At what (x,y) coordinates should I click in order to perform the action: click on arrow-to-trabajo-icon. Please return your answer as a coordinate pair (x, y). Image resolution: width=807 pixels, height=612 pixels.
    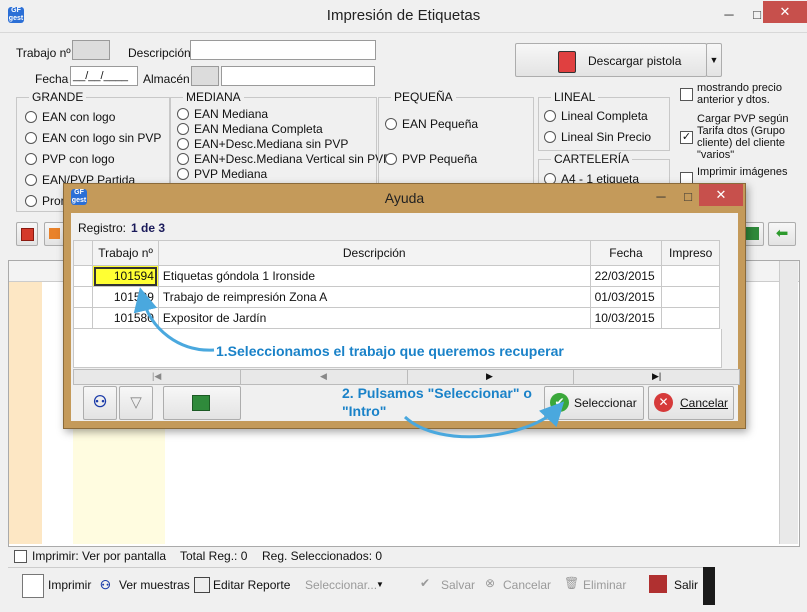
    Looking at the image, I should click on (174, 319).